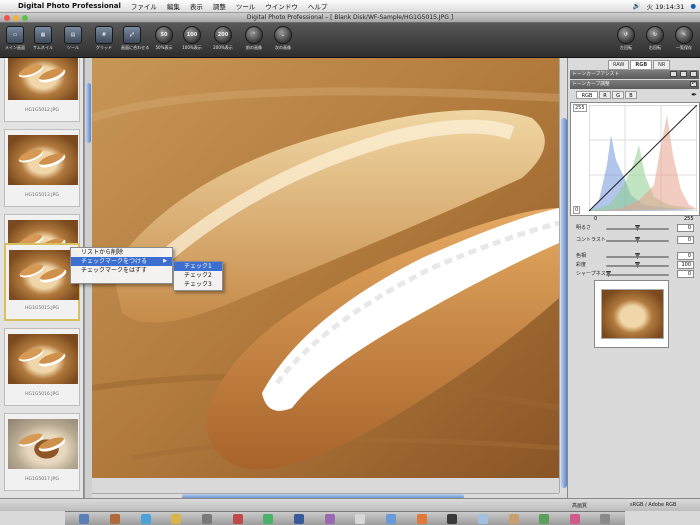  Describe the element at coordinates (73, 35) in the screenshot. I see `tool-icon: ▤` at that location.